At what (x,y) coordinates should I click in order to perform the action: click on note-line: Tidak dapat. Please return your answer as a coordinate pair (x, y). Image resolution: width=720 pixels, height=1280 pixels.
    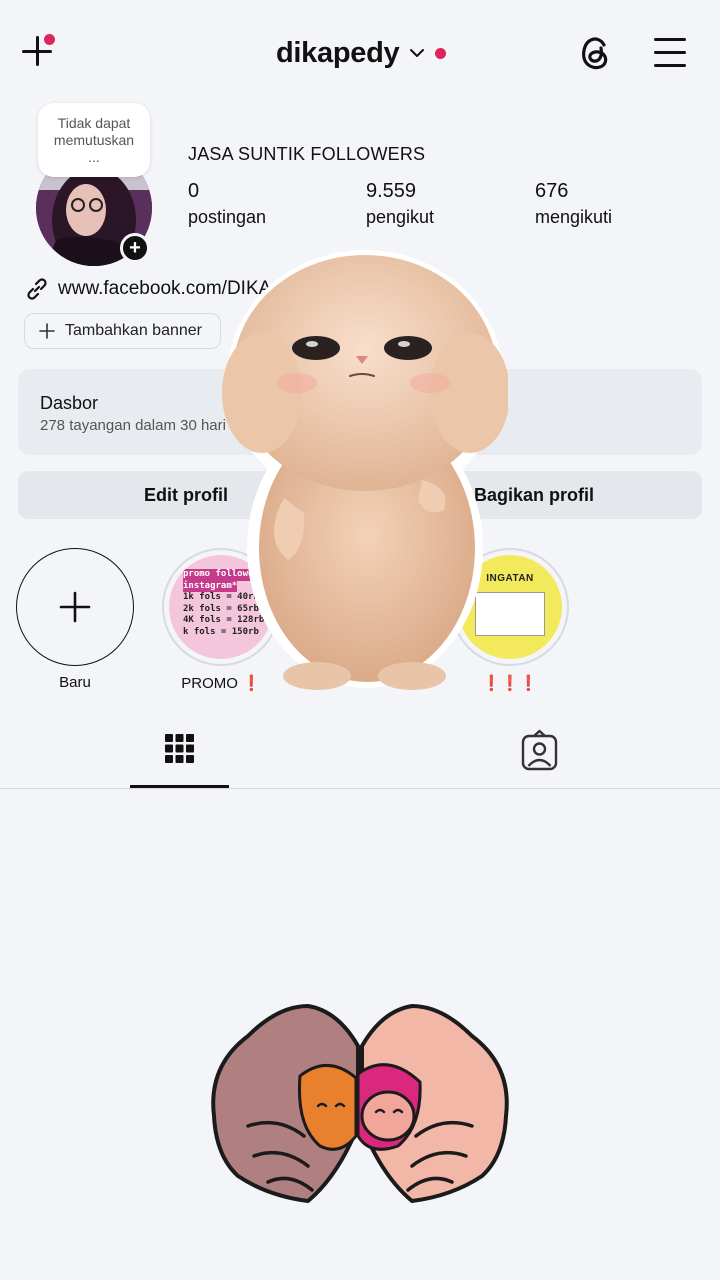
    Looking at the image, I should click on (94, 122).